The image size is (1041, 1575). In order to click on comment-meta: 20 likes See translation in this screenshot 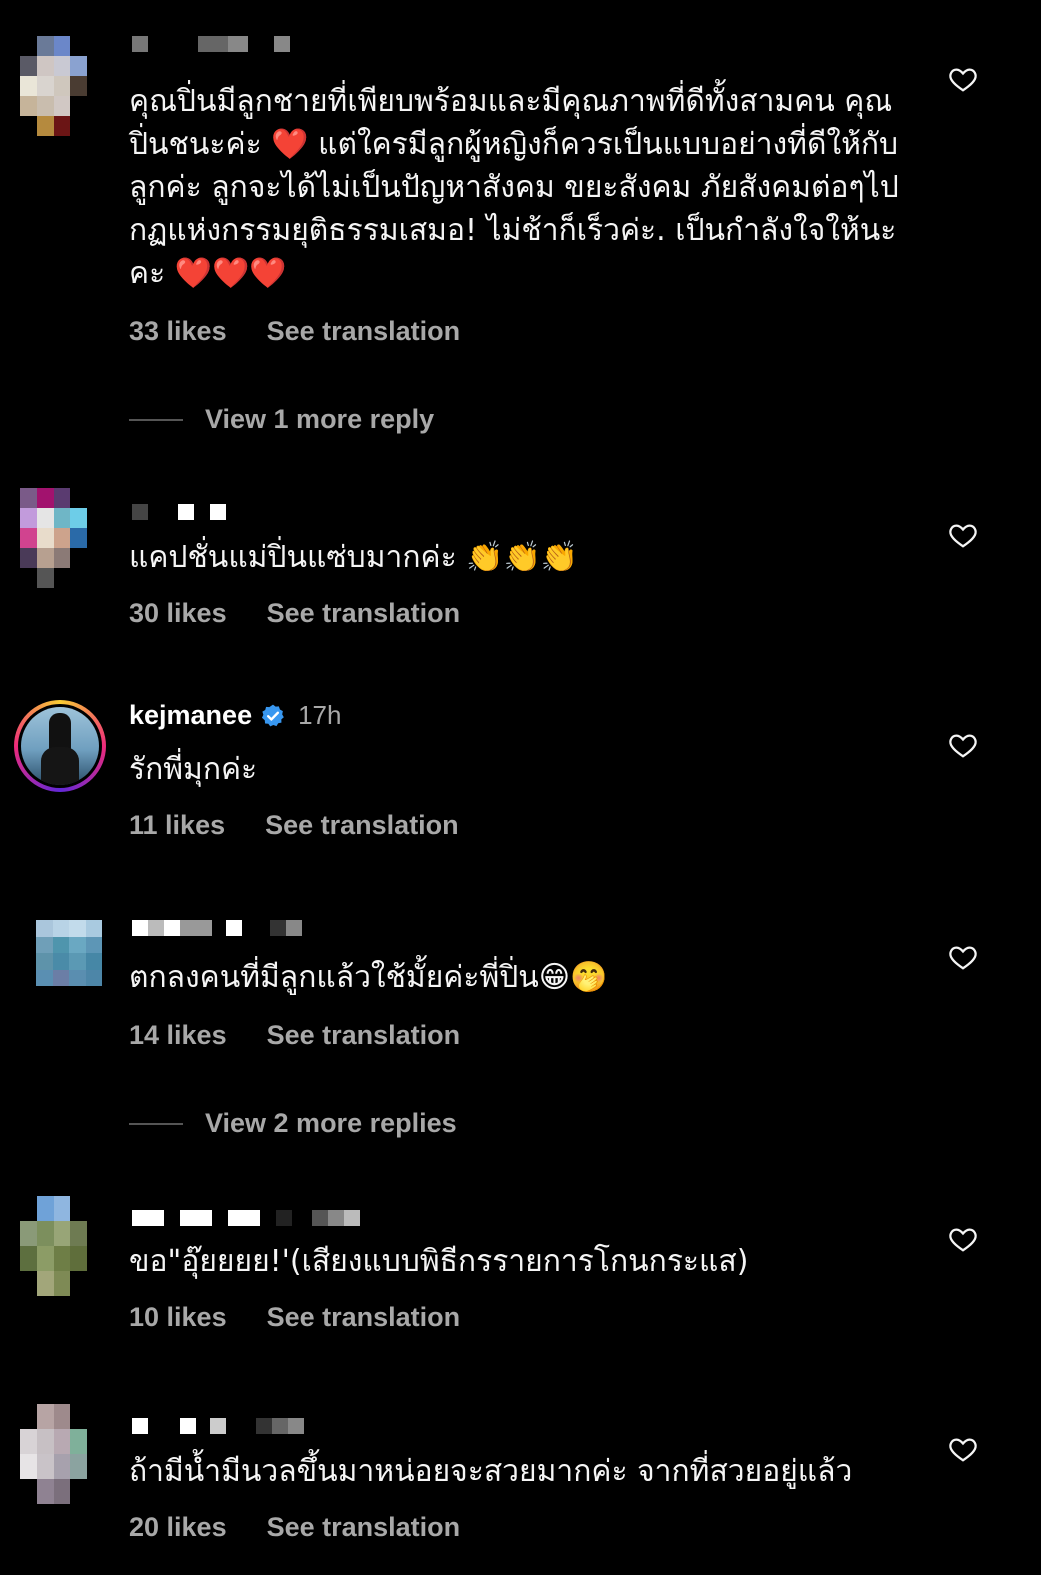, I will do `click(294, 1527)`.